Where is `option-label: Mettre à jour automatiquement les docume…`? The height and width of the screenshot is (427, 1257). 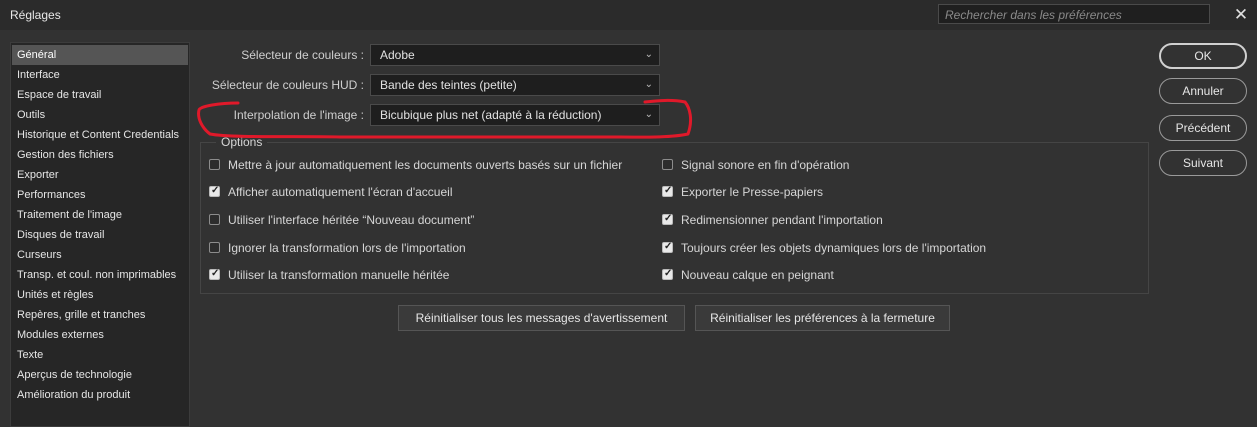 option-label: Mettre à jour automatiquement les docume… is located at coordinates (425, 165).